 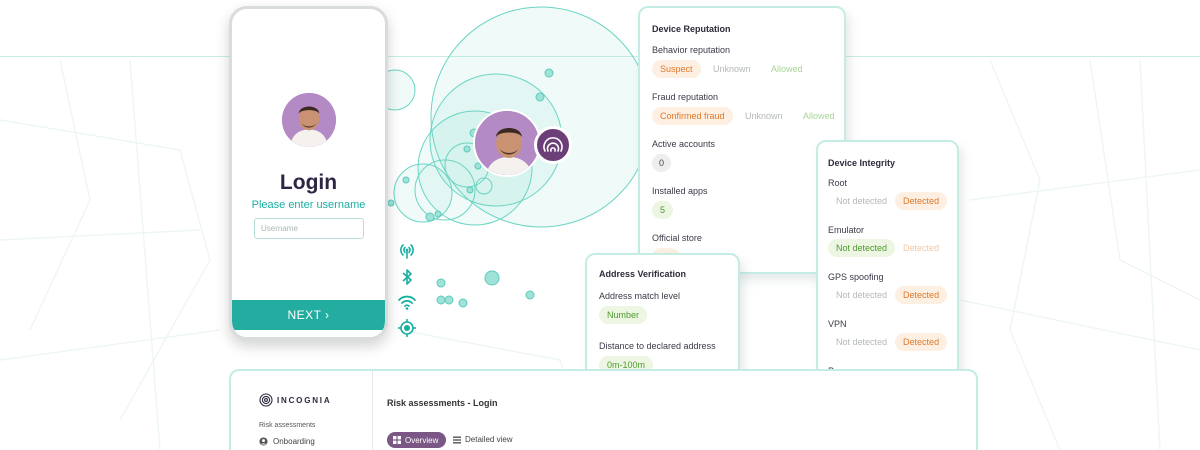 What do you see at coordinates (407, 328) in the screenshot?
I see `gps-icon` at bounding box center [407, 328].